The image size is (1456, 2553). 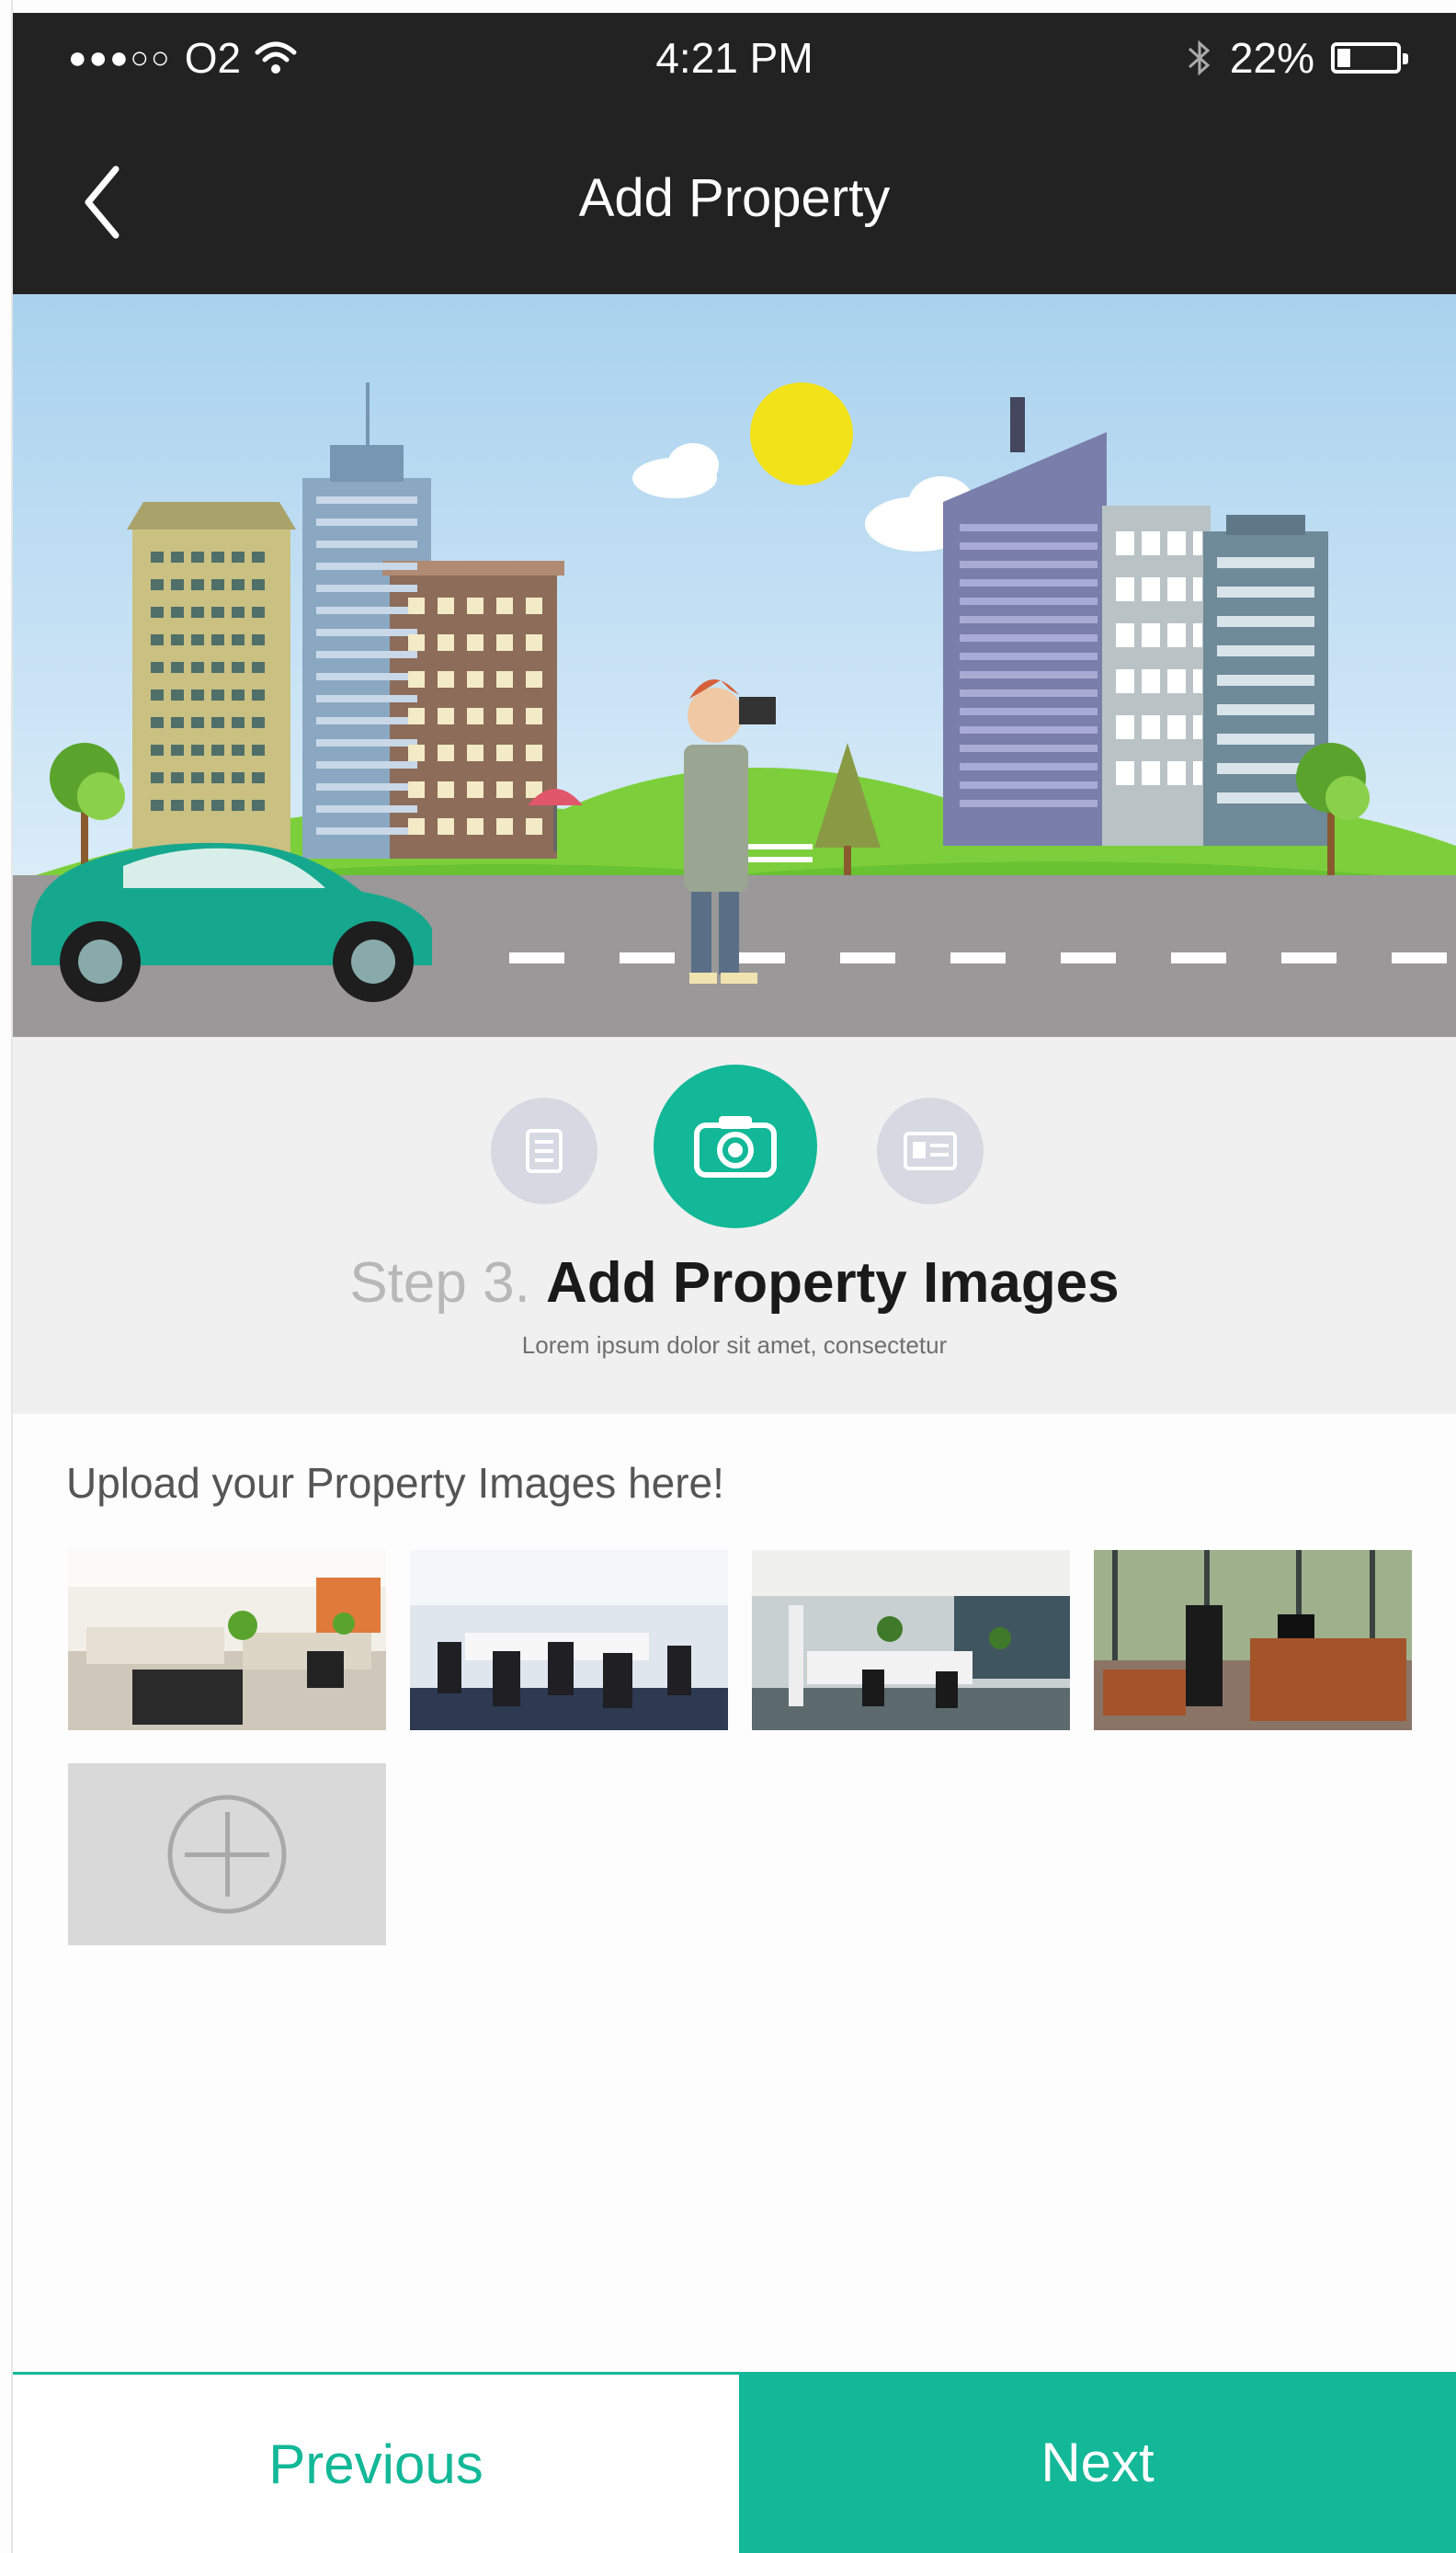 I want to click on step-subtitle: Lorem ipsum dolor sit amet, consectetur, so click(x=734, y=1345).